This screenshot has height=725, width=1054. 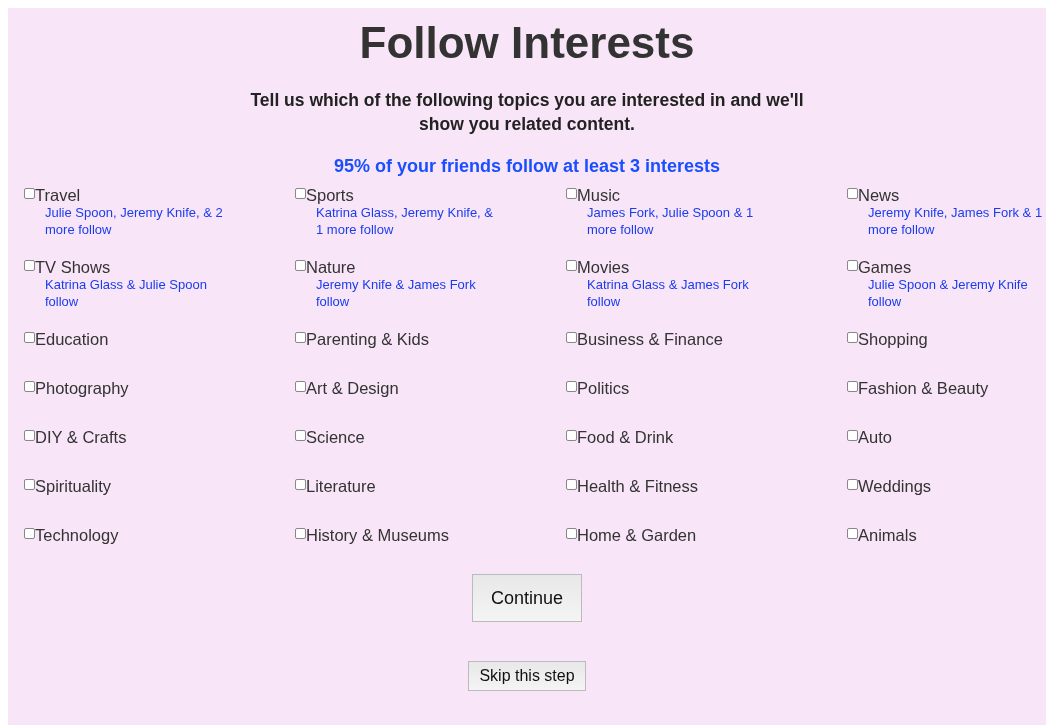 I want to click on interest-label: Animals, so click(x=887, y=535).